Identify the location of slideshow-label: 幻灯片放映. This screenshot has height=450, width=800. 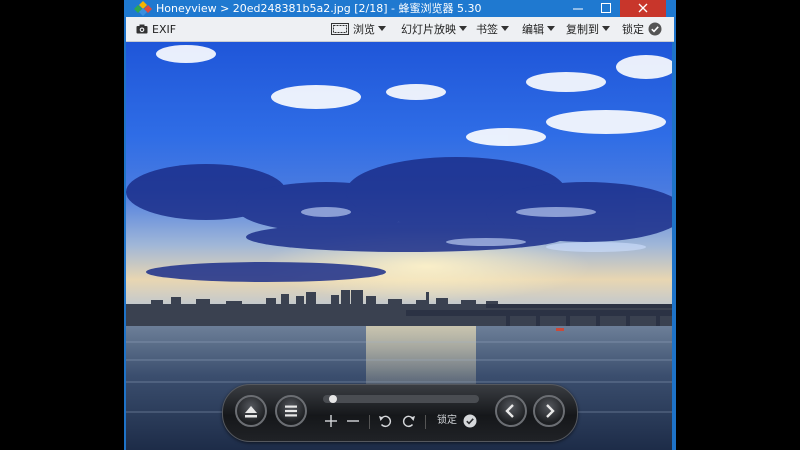
(428, 29).